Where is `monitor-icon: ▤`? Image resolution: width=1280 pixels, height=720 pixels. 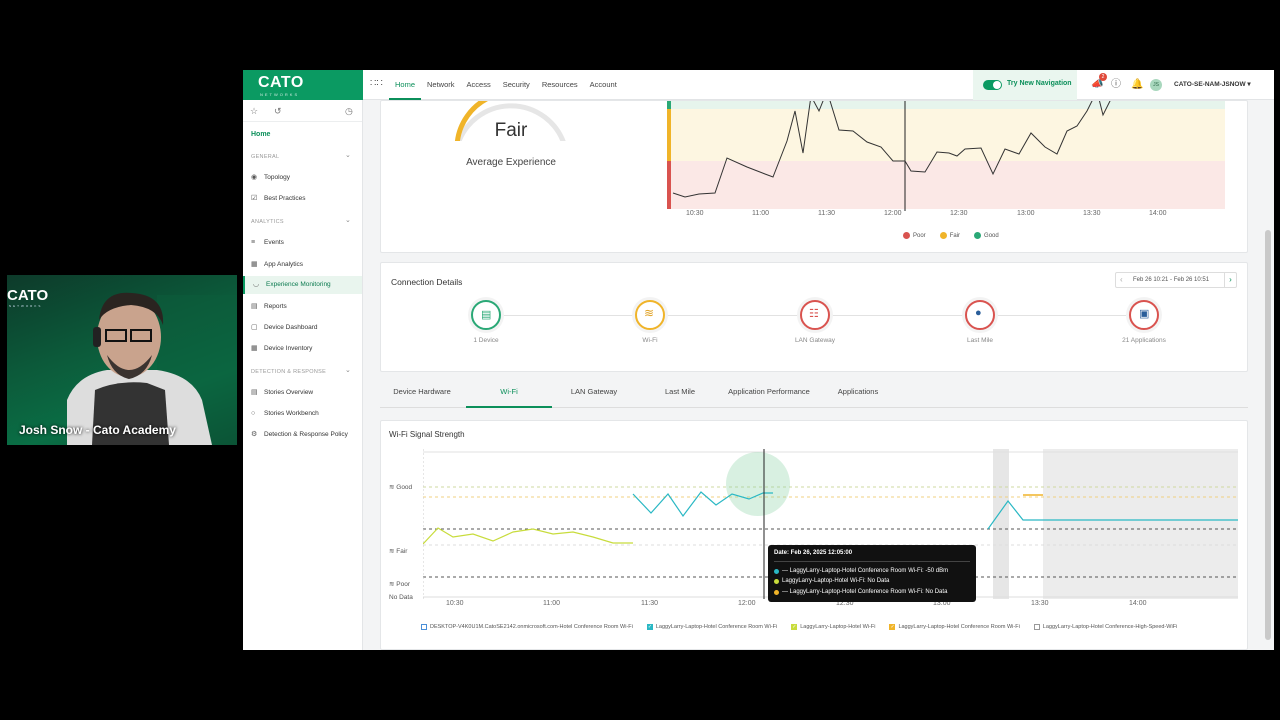 monitor-icon: ▤ is located at coordinates (486, 315).